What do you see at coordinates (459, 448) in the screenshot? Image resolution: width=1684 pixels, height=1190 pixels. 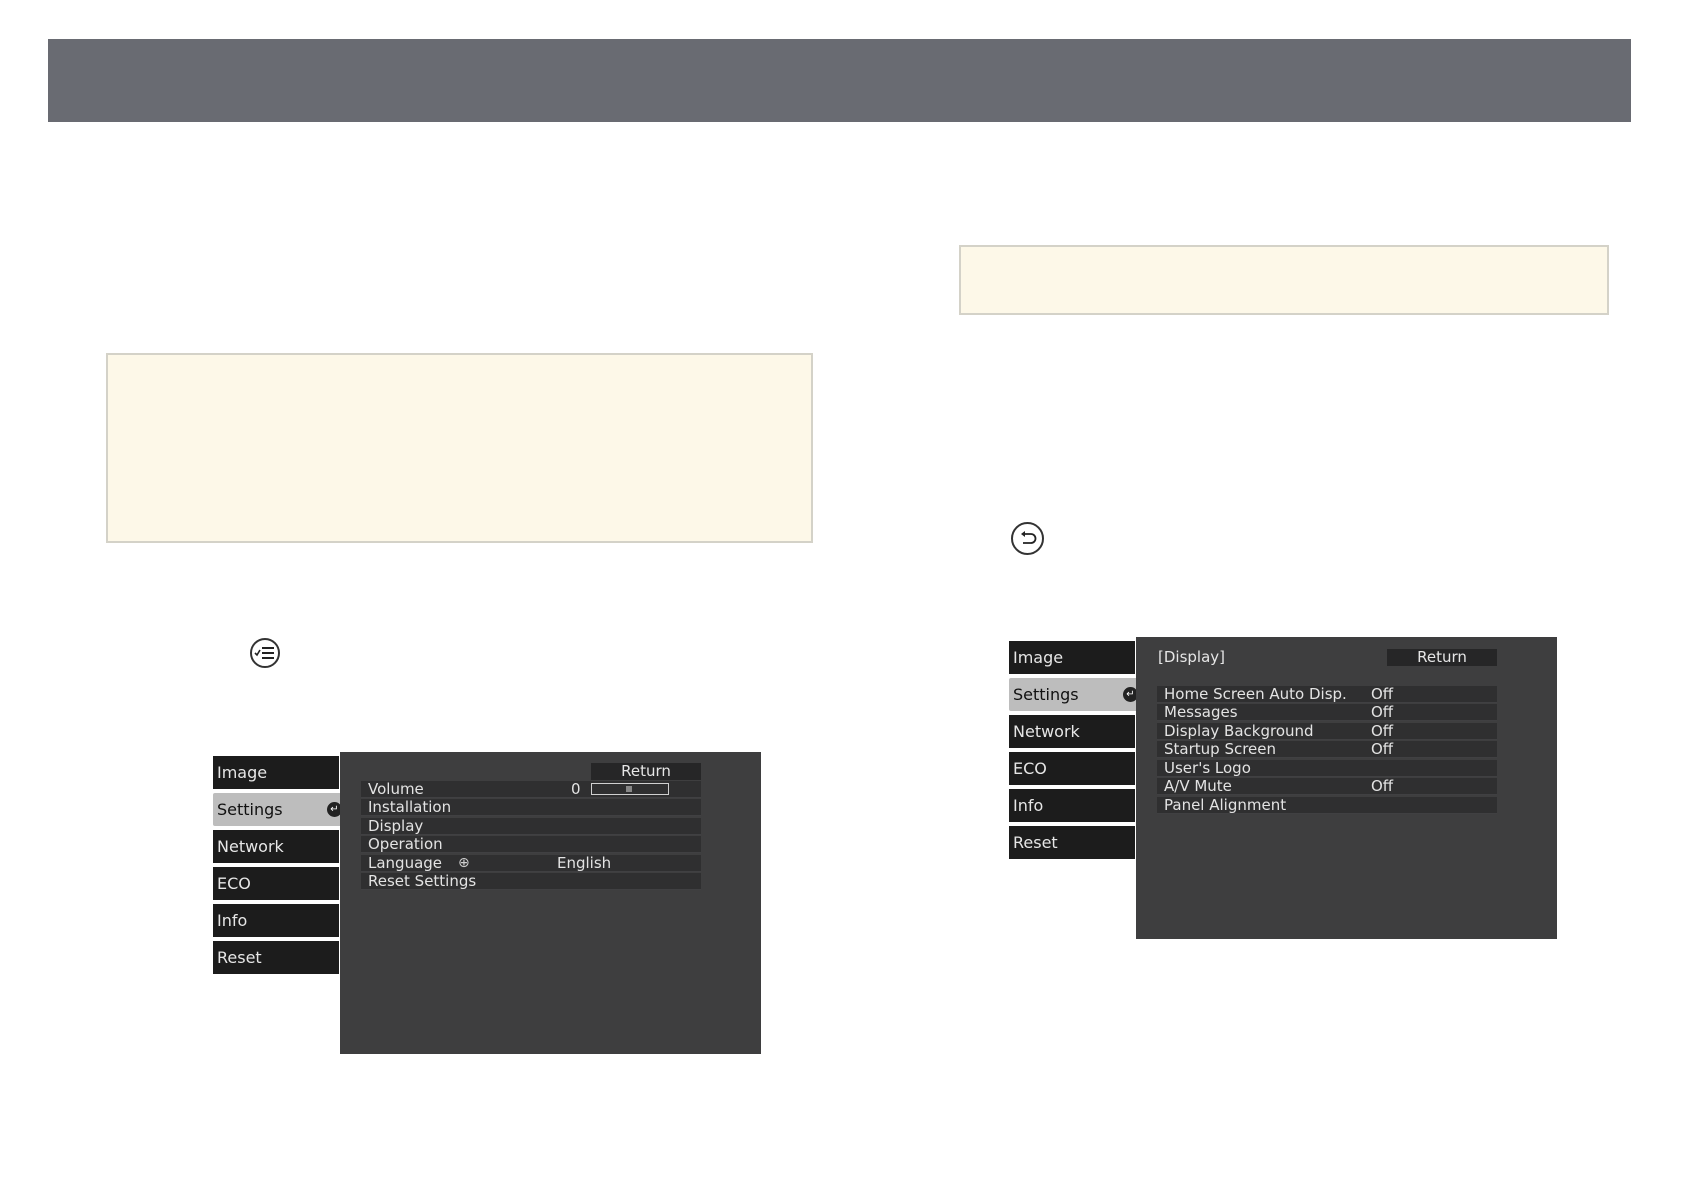 I see `note-box-left` at bounding box center [459, 448].